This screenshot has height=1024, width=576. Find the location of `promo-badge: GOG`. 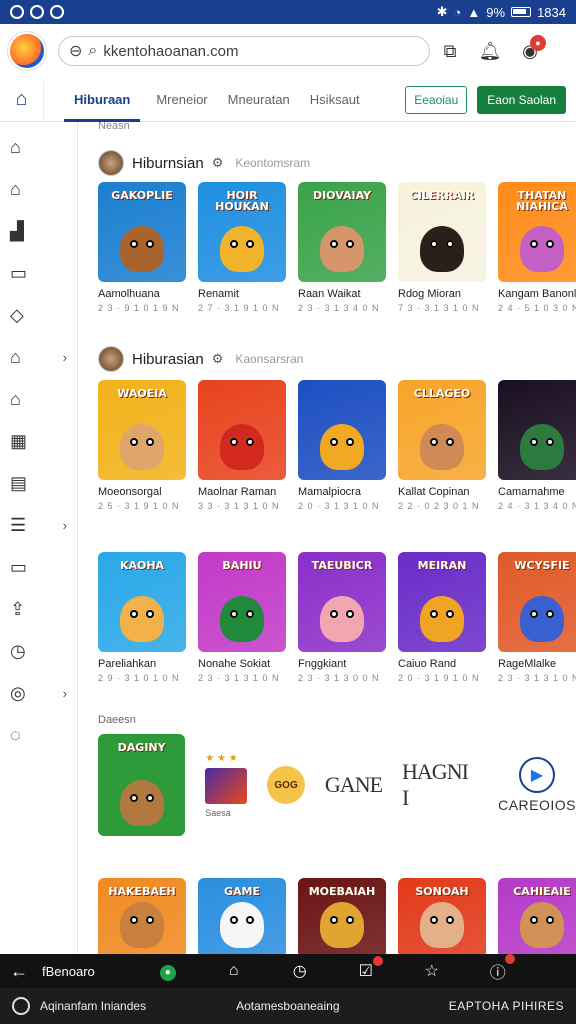

promo-badge: GOG is located at coordinates (286, 785).